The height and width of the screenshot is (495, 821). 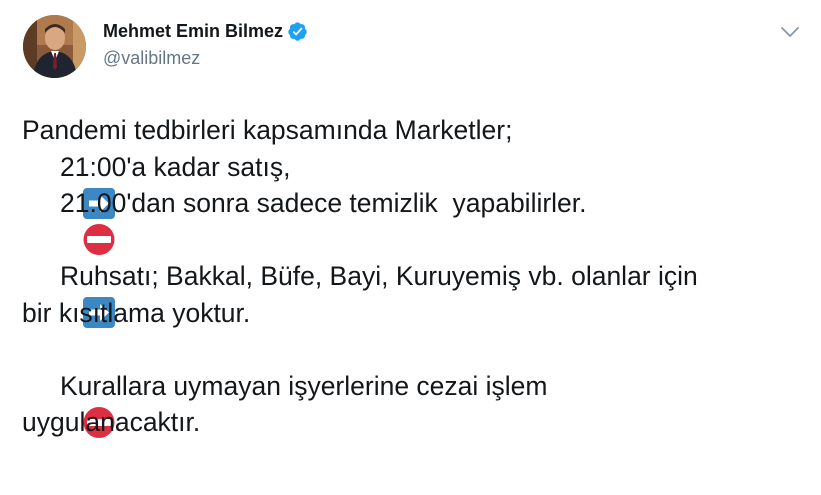 I want to click on tweet-line-text: uygulanacaktır., so click(x=111, y=422).